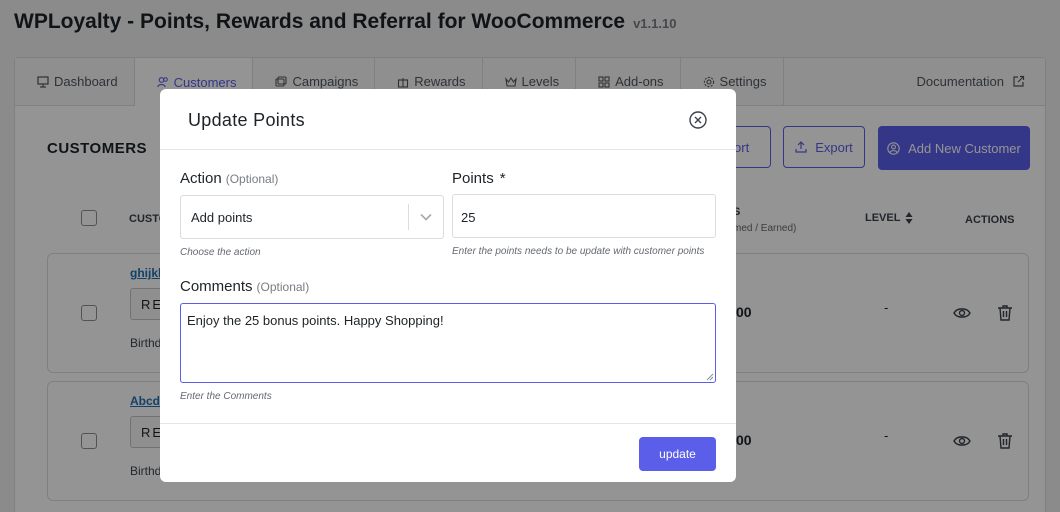 The height and width of the screenshot is (512, 1060). What do you see at coordinates (710, 377) in the screenshot?
I see `resize-handle-icon` at bounding box center [710, 377].